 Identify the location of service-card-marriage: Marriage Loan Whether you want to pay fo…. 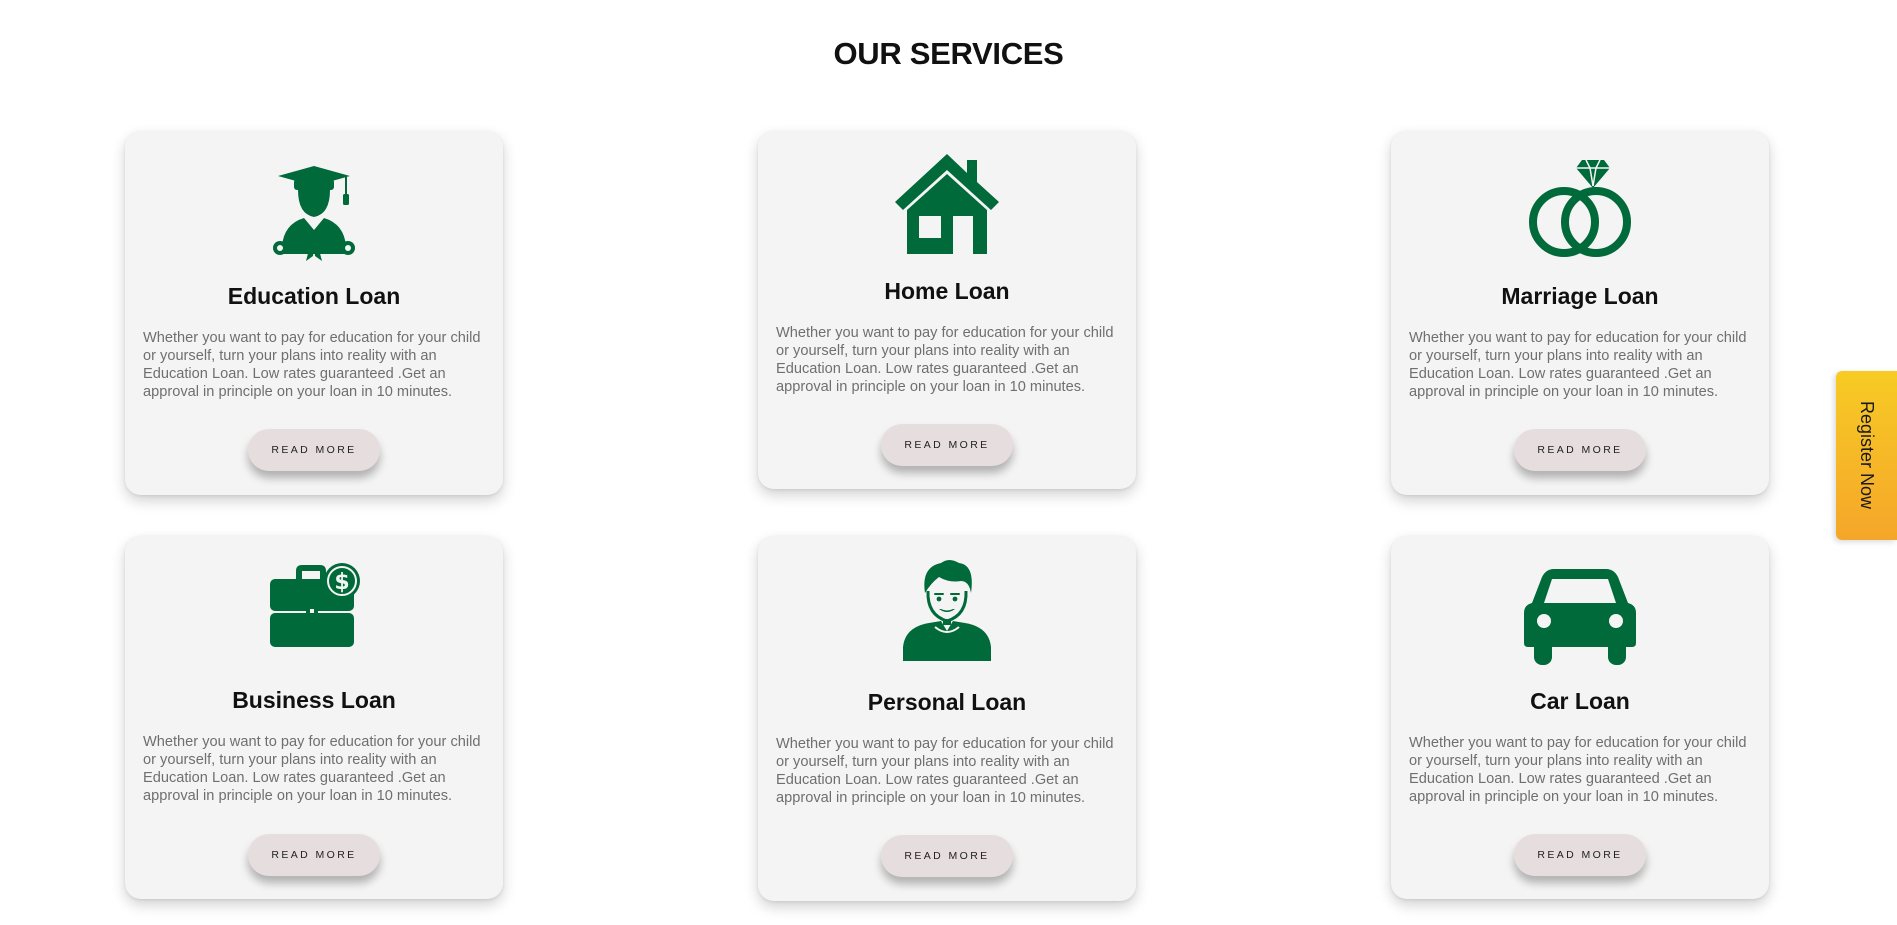
(1580, 313).